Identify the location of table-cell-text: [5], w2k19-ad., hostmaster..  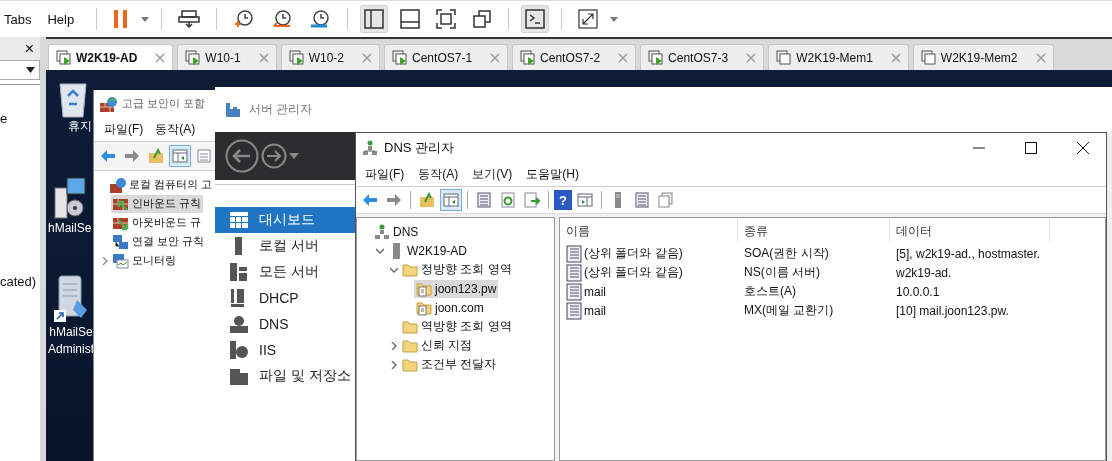
(968, 253).